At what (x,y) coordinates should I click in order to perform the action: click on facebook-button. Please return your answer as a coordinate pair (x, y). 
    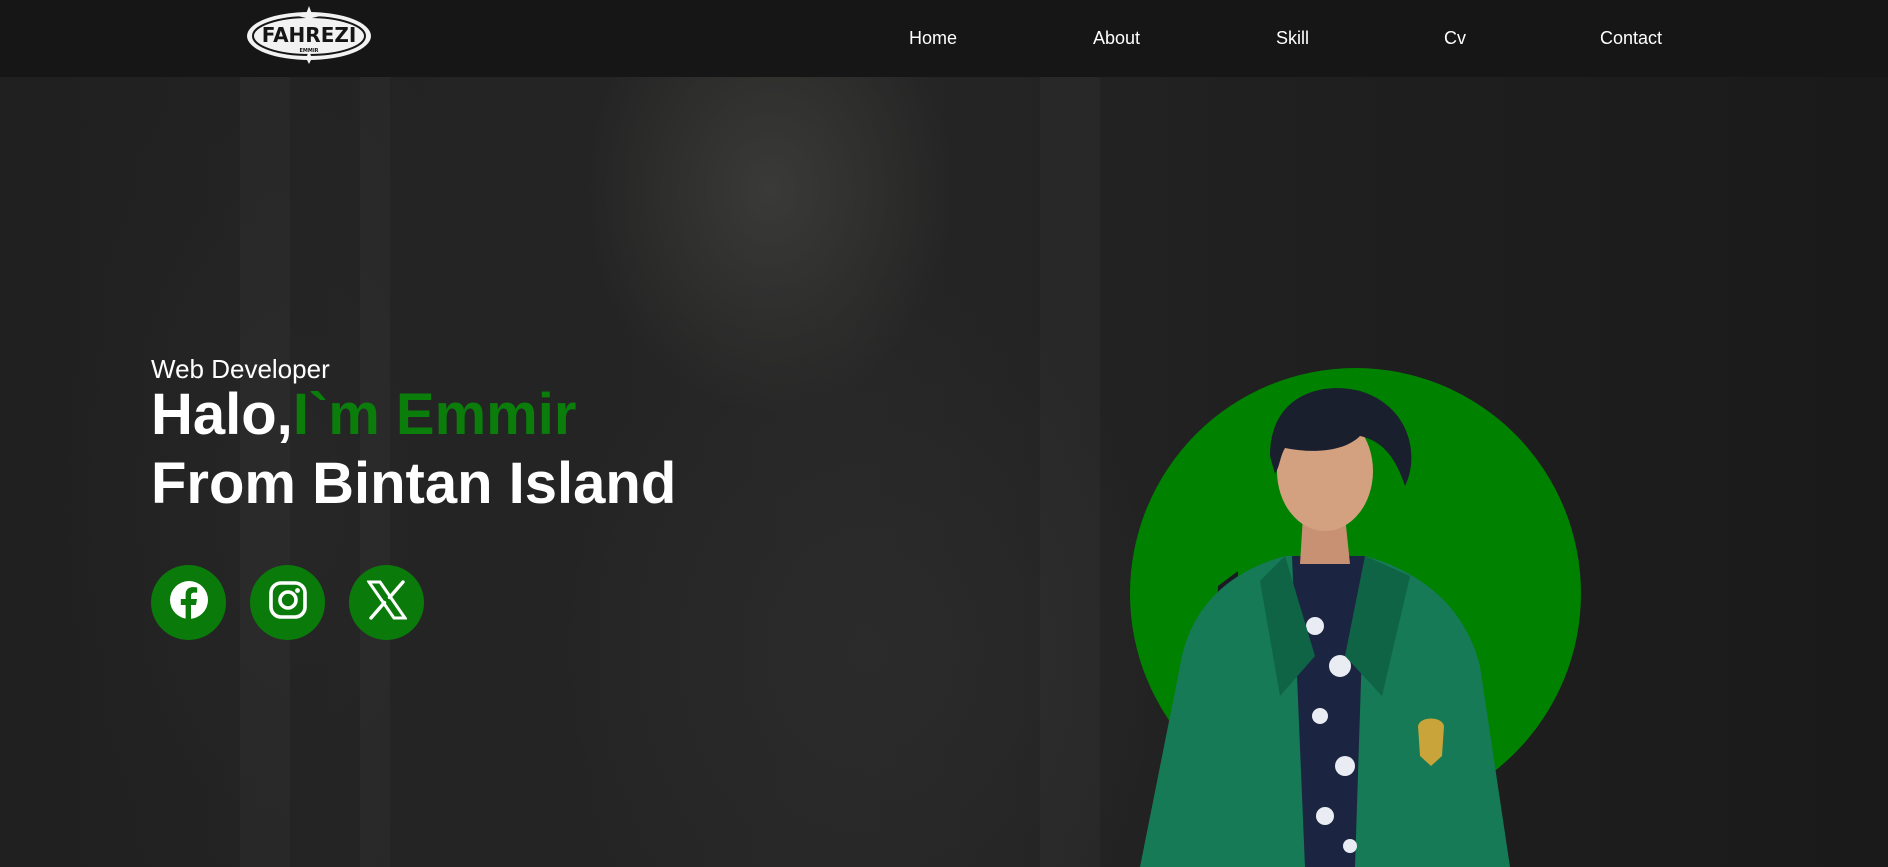
    Looking at the image, I should click on (188, 602).